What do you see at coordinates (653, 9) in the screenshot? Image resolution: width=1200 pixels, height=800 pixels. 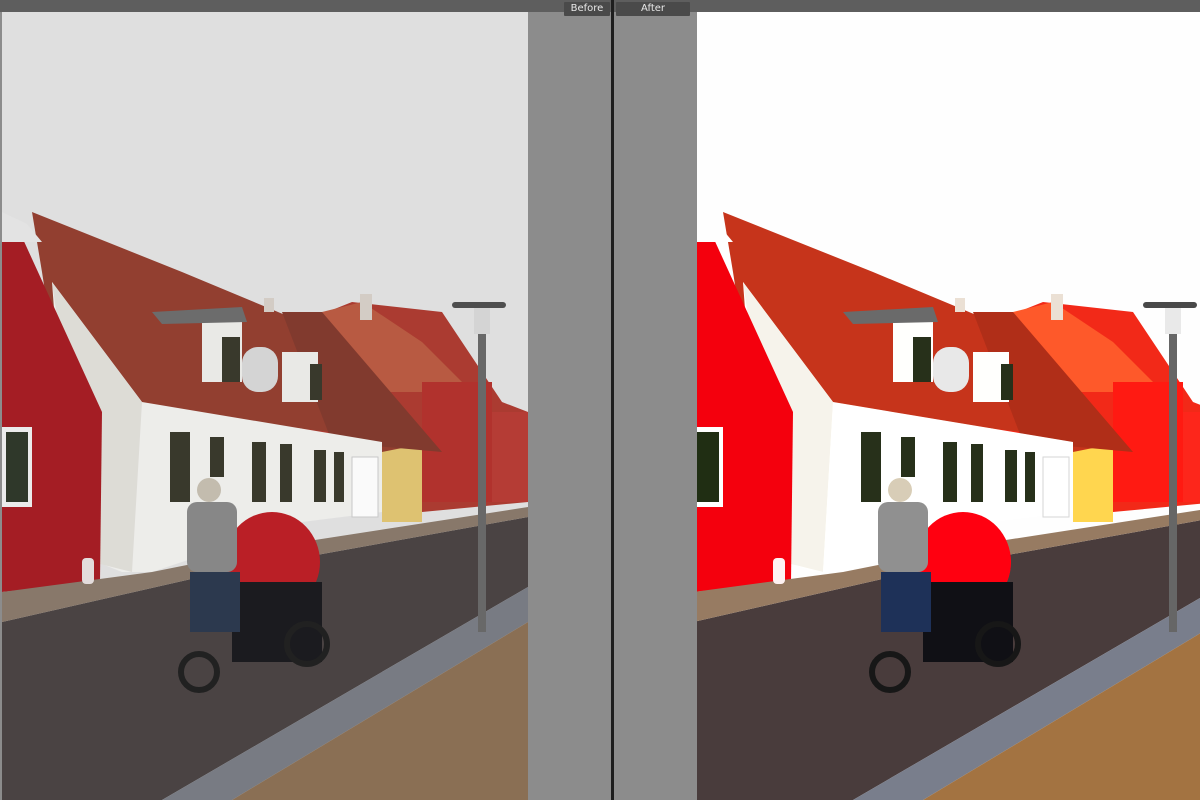 I see `after-label: After` at bounding box center [653, 9].